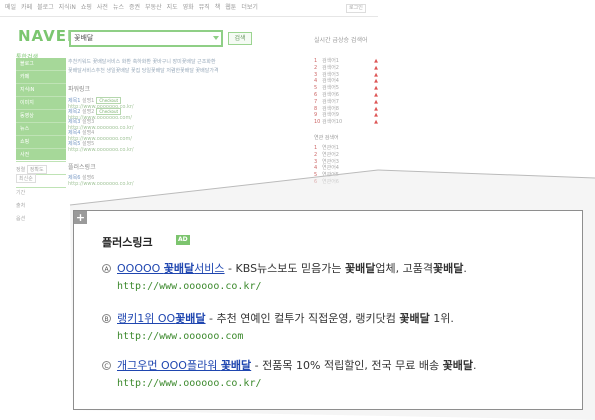  What do you see at coordinates (180, 336) in the screenshot?
I see `ad-url-link: http://www.oooooo.com` at bounding box center [180, 336].